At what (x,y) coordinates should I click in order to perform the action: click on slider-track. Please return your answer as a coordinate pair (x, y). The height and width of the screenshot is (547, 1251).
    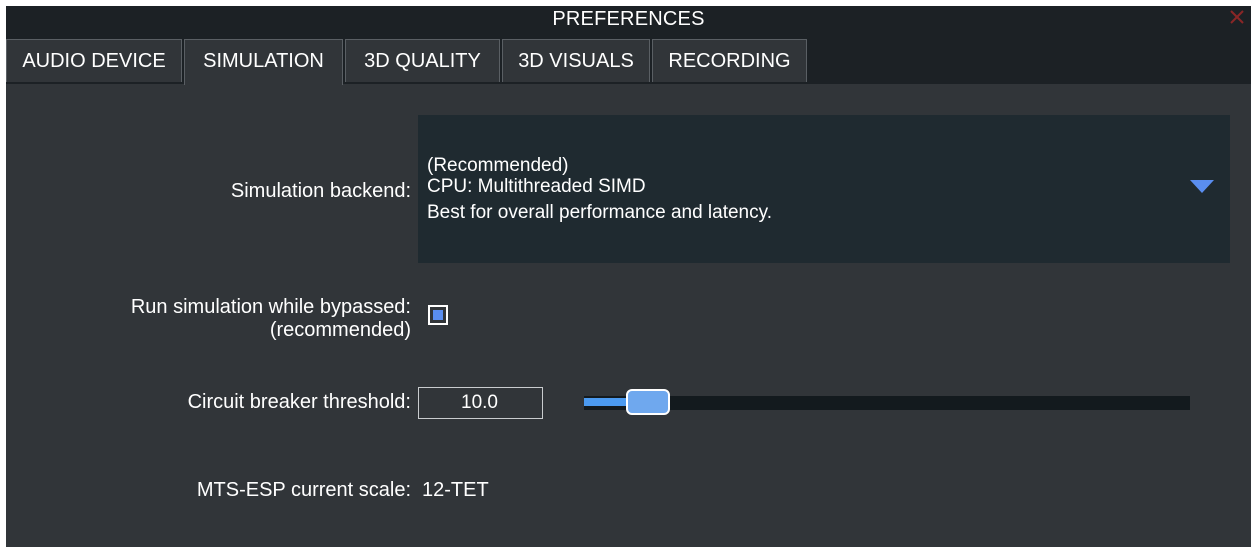
    Looking at the image, I should click on (887, 403).